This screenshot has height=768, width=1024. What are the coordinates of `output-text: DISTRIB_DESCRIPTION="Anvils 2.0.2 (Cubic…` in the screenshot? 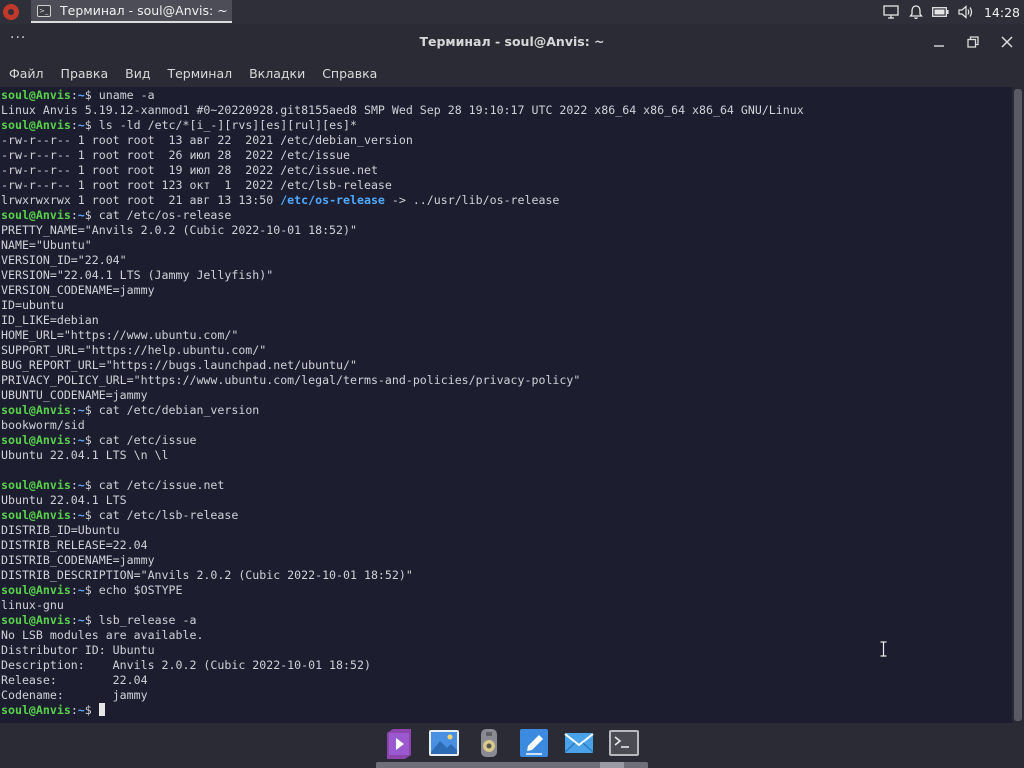 It's located at (207, 575).